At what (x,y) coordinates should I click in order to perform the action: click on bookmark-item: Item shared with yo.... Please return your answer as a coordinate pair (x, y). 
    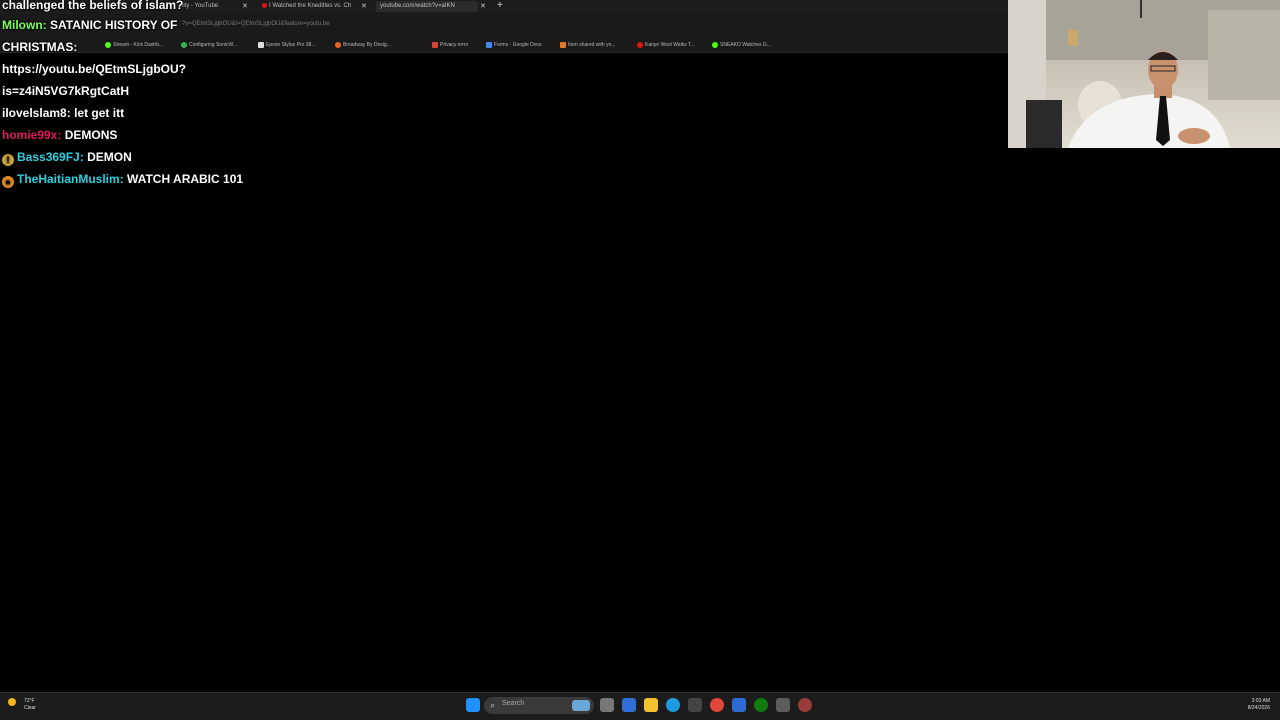
    Looking at the image, I should click on (588, 45).